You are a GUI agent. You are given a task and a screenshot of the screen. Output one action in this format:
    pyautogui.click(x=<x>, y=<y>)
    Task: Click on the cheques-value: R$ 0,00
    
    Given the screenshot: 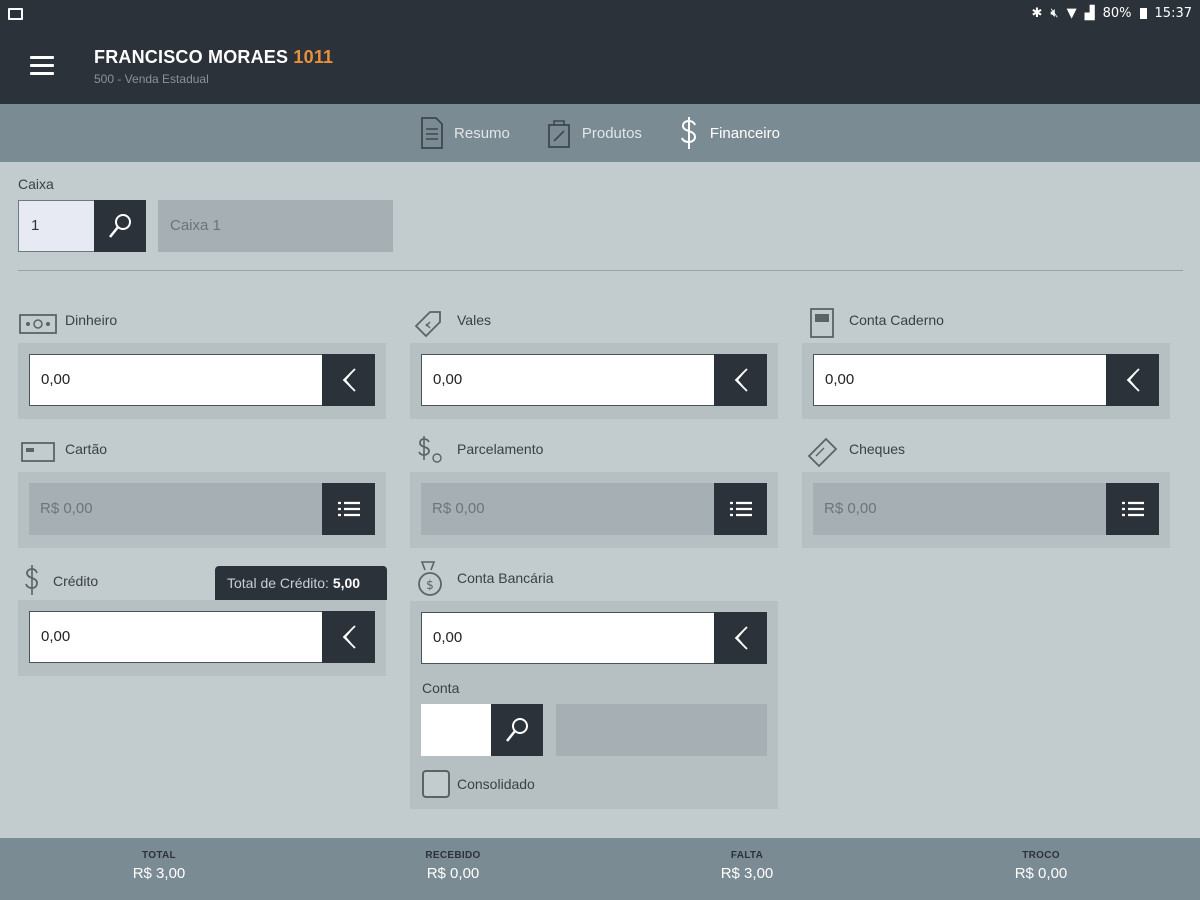 What is the action you would take?
    pyautogui.click(x=960, y=509)
    